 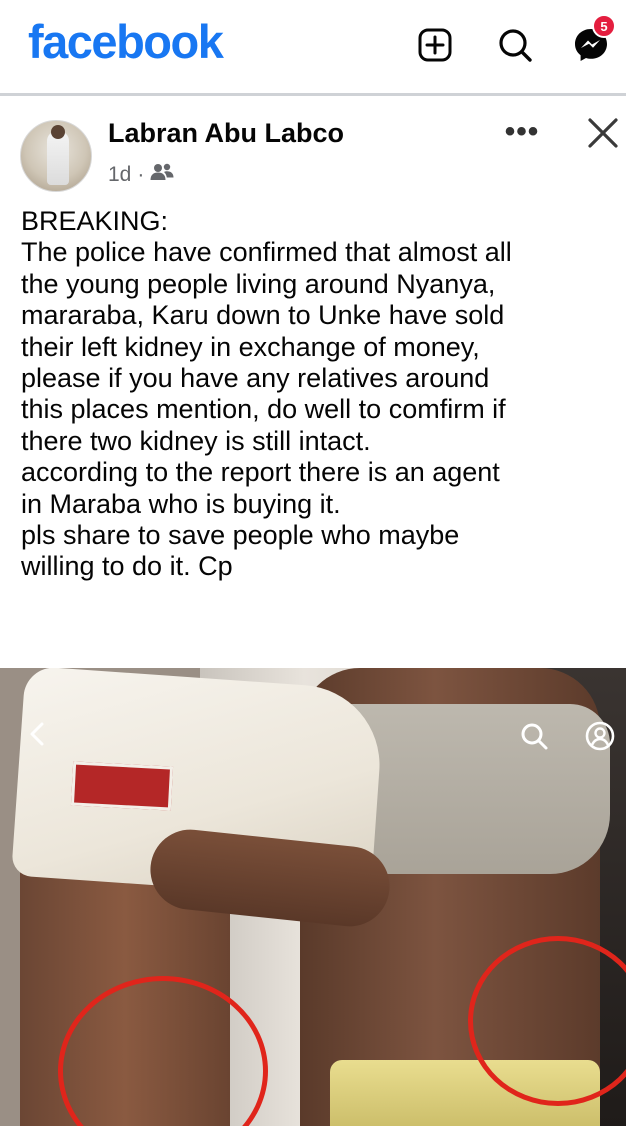 I want to click on avatar-head, so click(x=58, y=132).